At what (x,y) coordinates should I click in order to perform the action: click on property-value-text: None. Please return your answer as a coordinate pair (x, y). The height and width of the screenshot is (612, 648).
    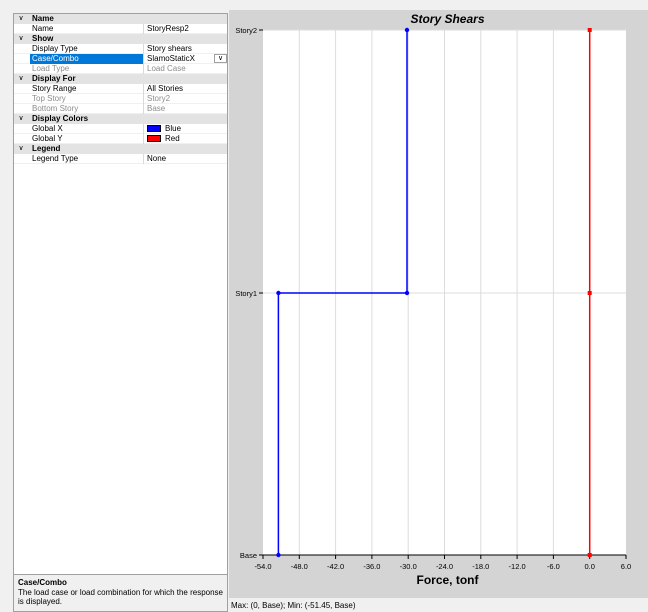
    Looking at the image, I should click on (157, 158).